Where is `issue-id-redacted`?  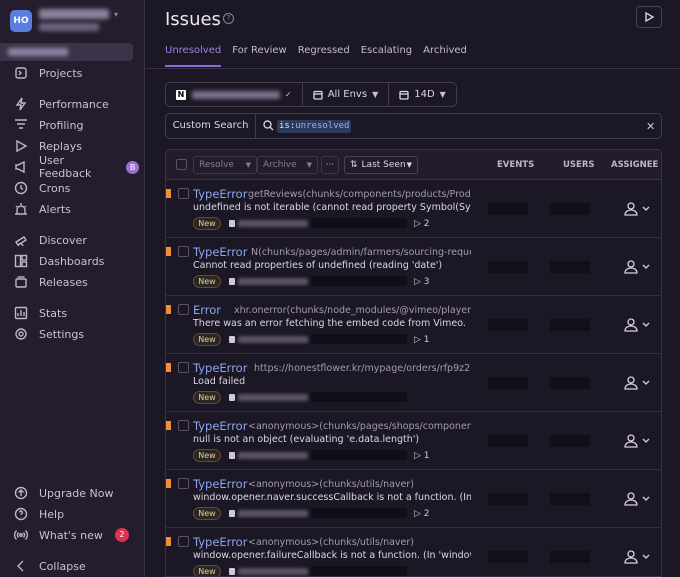 issue-id-redacted is located at coordinates (273, 571).